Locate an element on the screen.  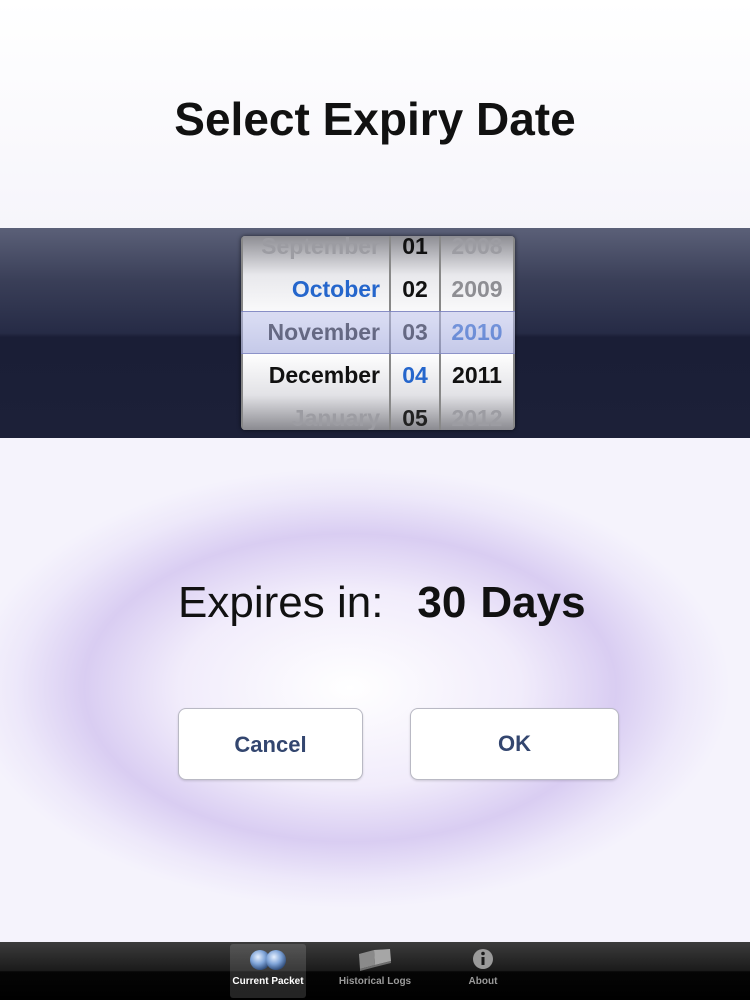
tab-label: About is located at coordinates (483, 981).